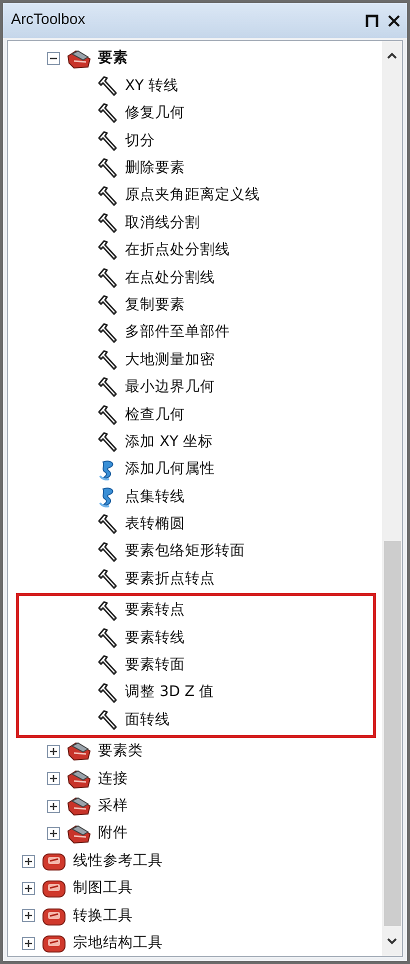 The image size is (410, 964). I want to click on tree-item-label: 添加几何属性, so click(170, 469).